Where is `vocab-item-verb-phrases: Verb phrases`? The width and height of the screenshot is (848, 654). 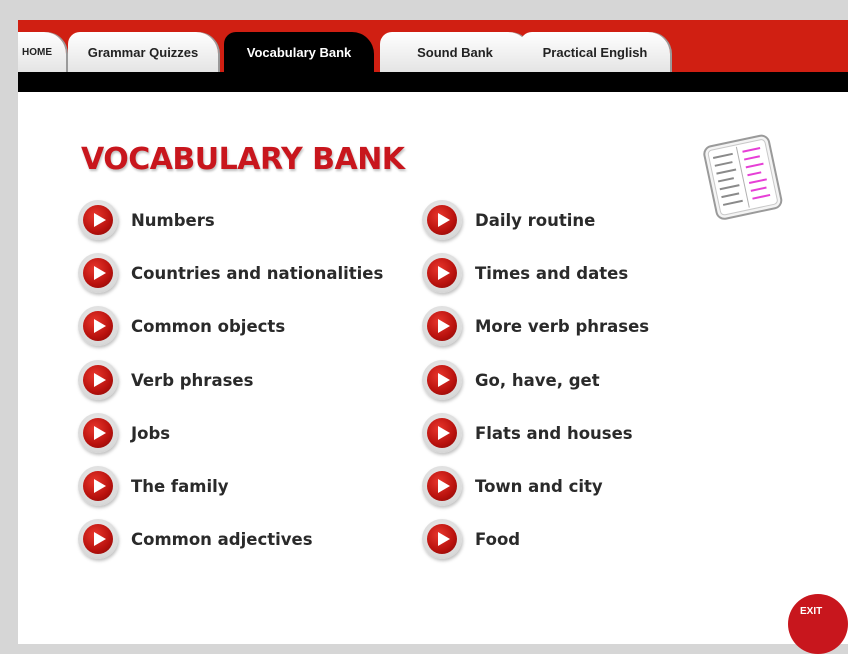
vocab-item-verb-phrases: Verb phrases is located at coordinates (165, 380).